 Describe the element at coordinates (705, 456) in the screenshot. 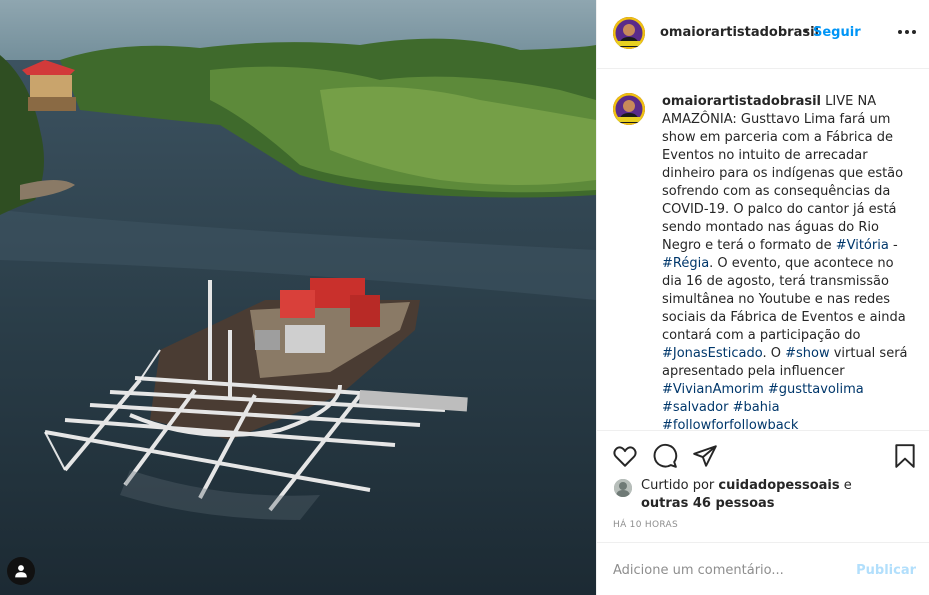

I see `share-icon` at that location.